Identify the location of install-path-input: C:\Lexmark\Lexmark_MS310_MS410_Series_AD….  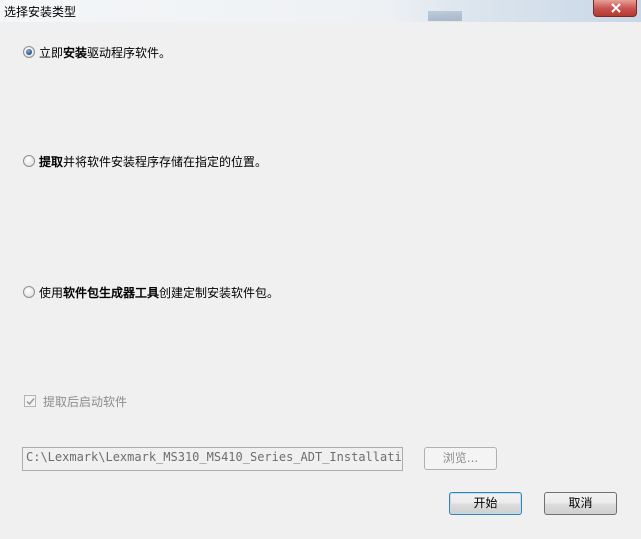
(212, 459).